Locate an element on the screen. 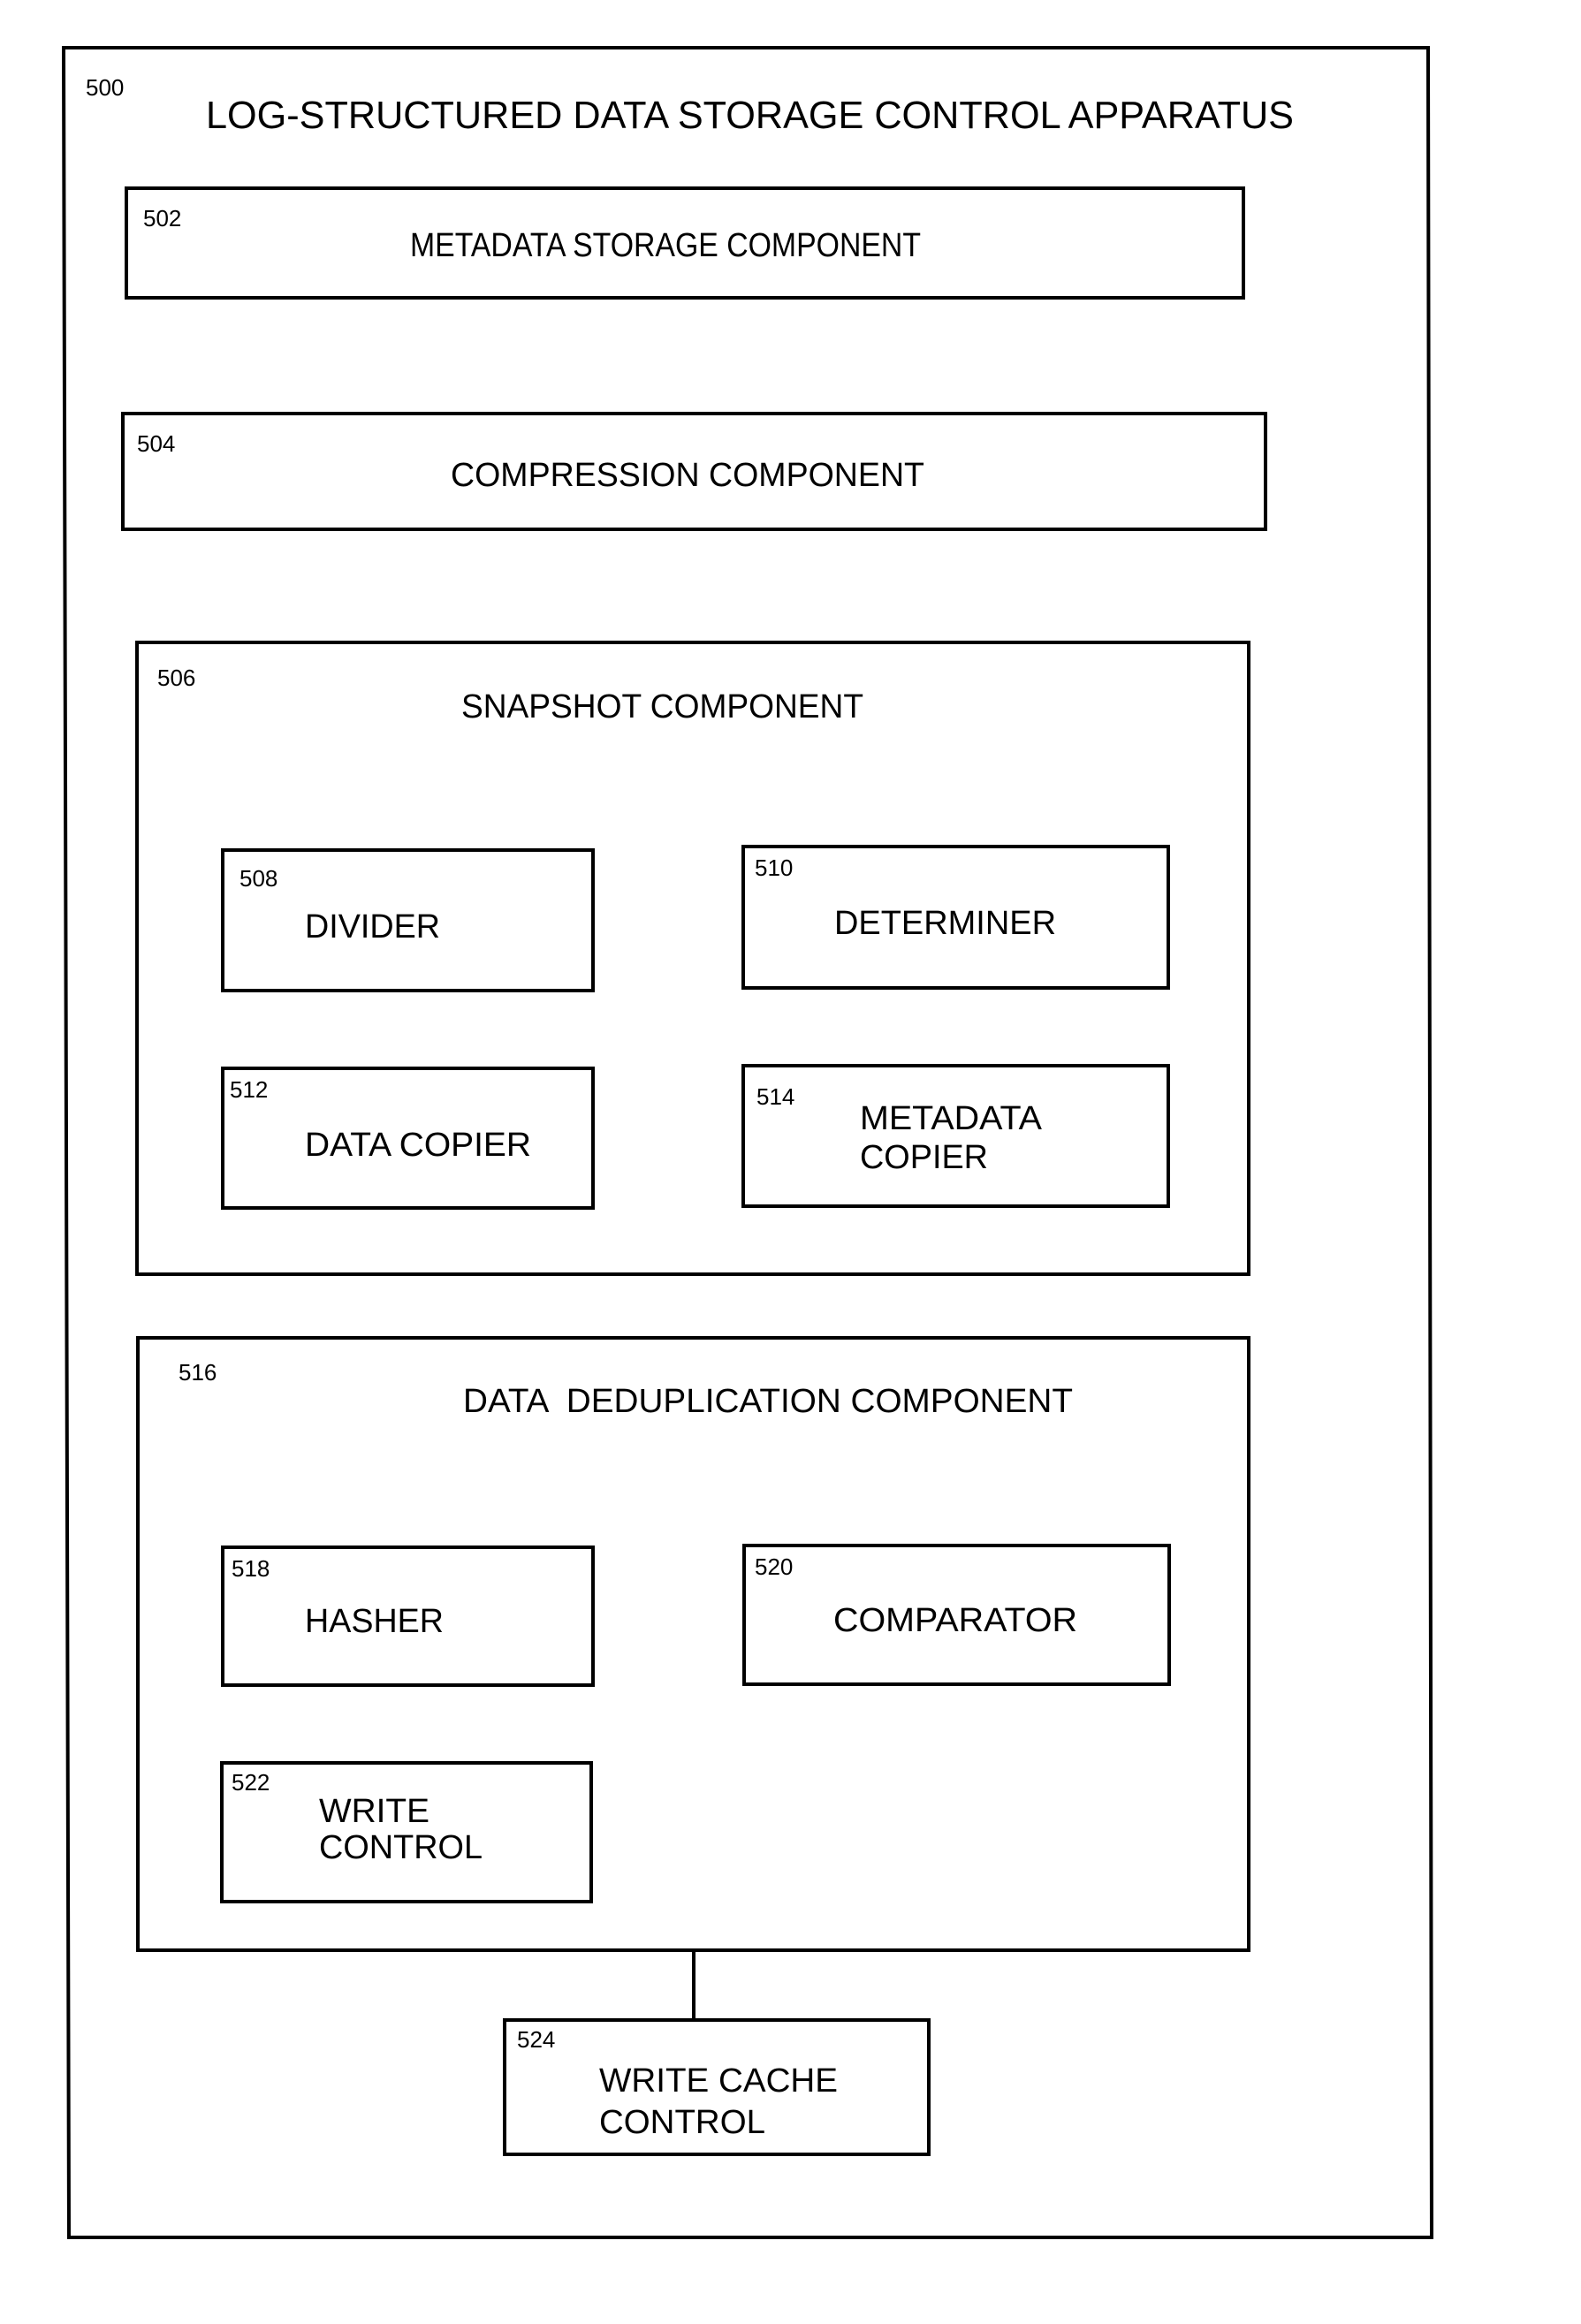 The height and width of the screenshot is (2324, 1581). subcomponent-label-line-1: WRITE is located at coordinates (374, 1811).